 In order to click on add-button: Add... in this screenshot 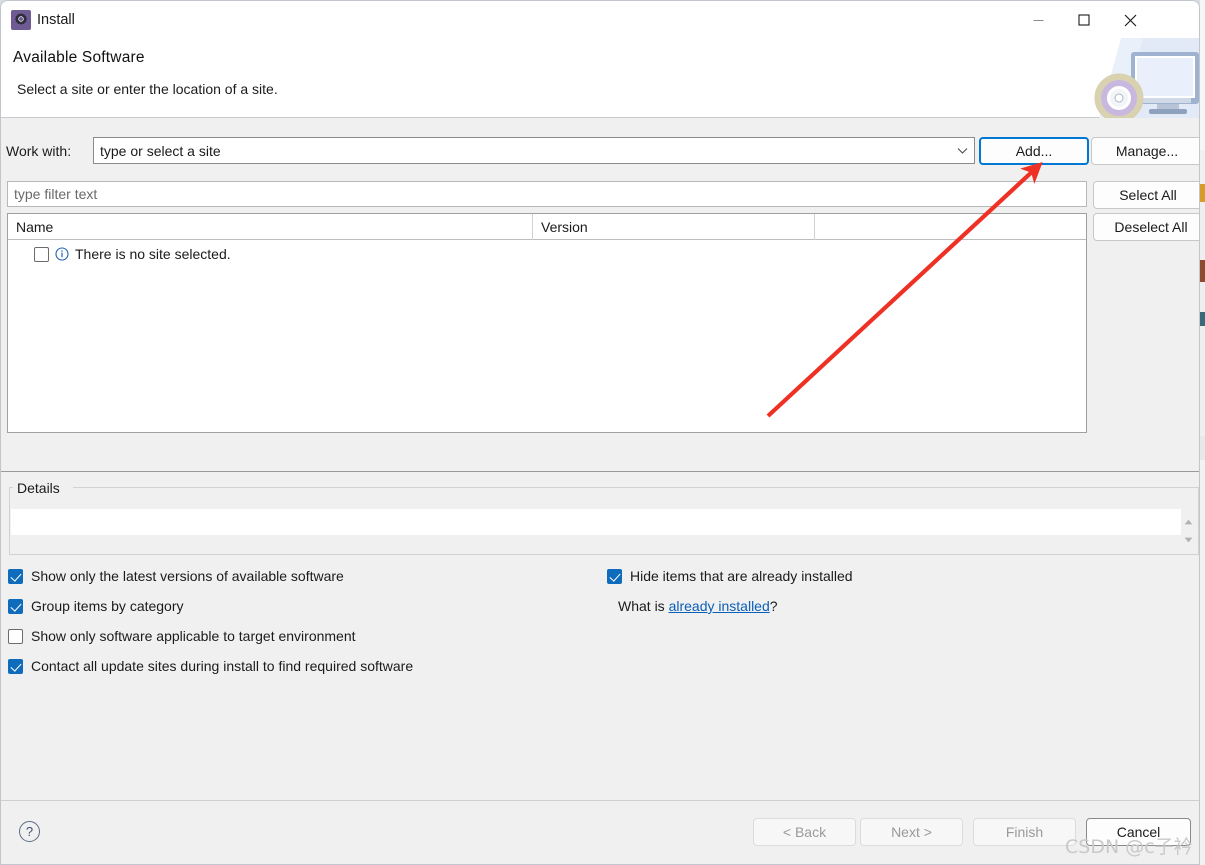, I will do `click(1034, 151)`.